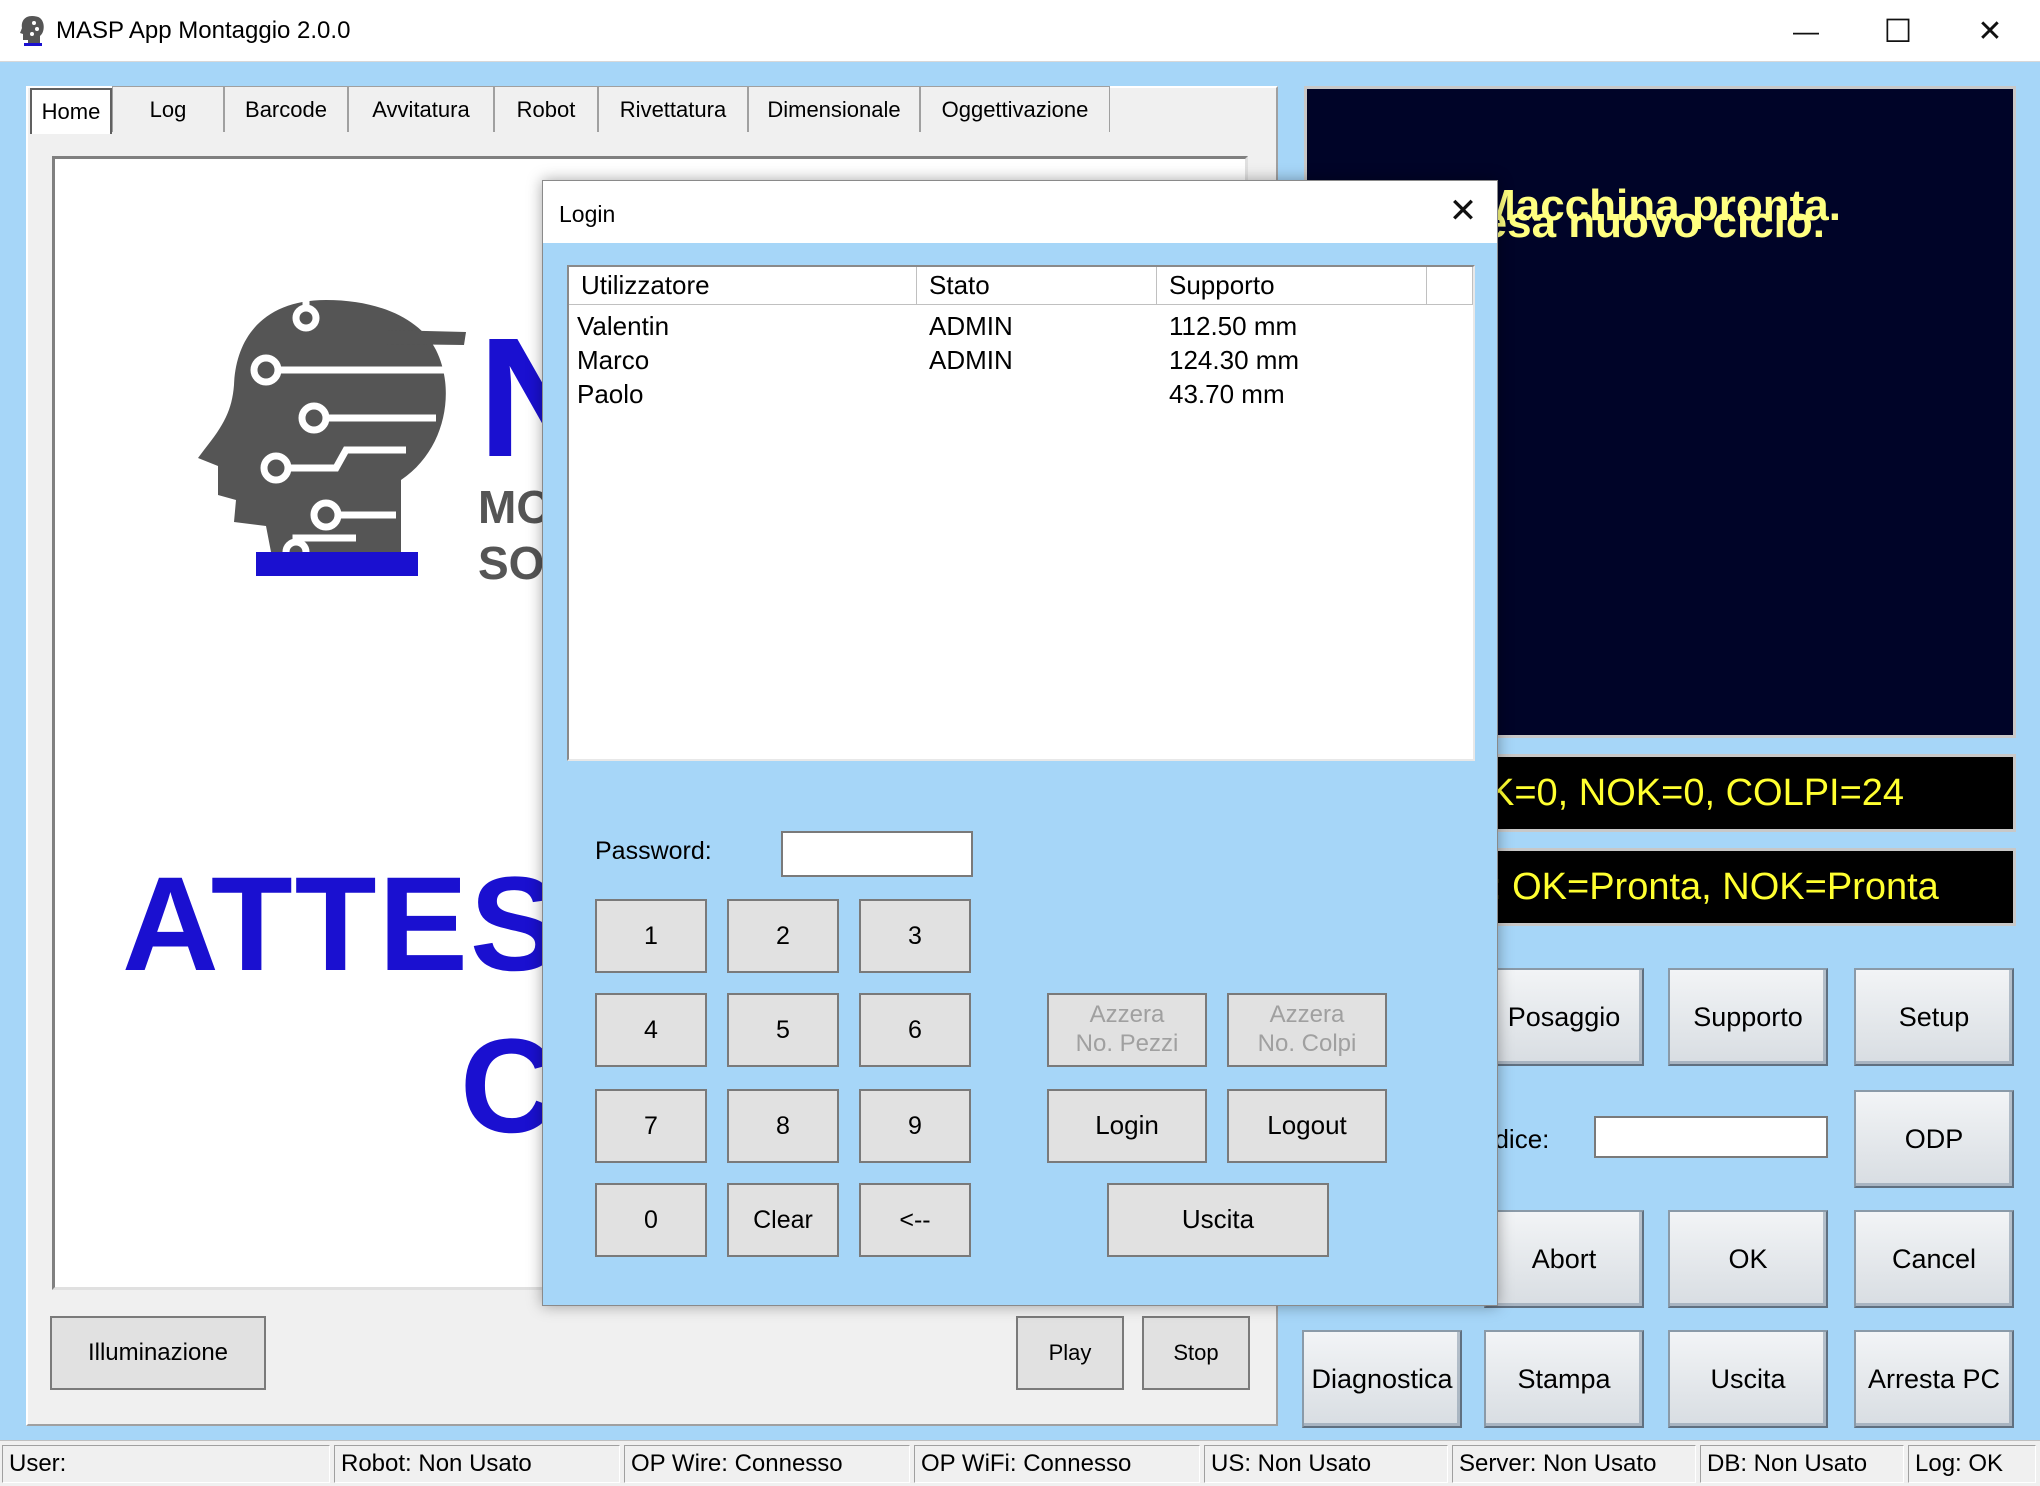  What do you see at coordinates (623, 326) in the screenshot?
I see `user-name: Valentin` at bounding box center [623, 326].